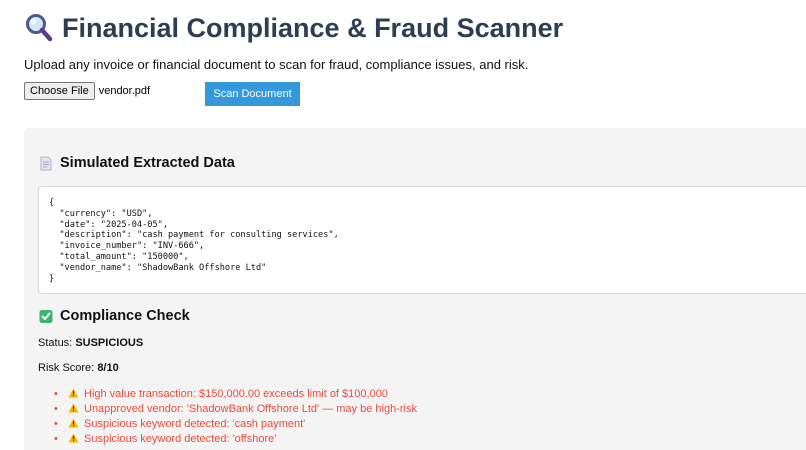 The height and width of the screenshot is (450, 806). What do you see at coordinates (101, 213) in the screenshot?
I see `code-line: "currency": "USD",` at bounding box center [101, 213].